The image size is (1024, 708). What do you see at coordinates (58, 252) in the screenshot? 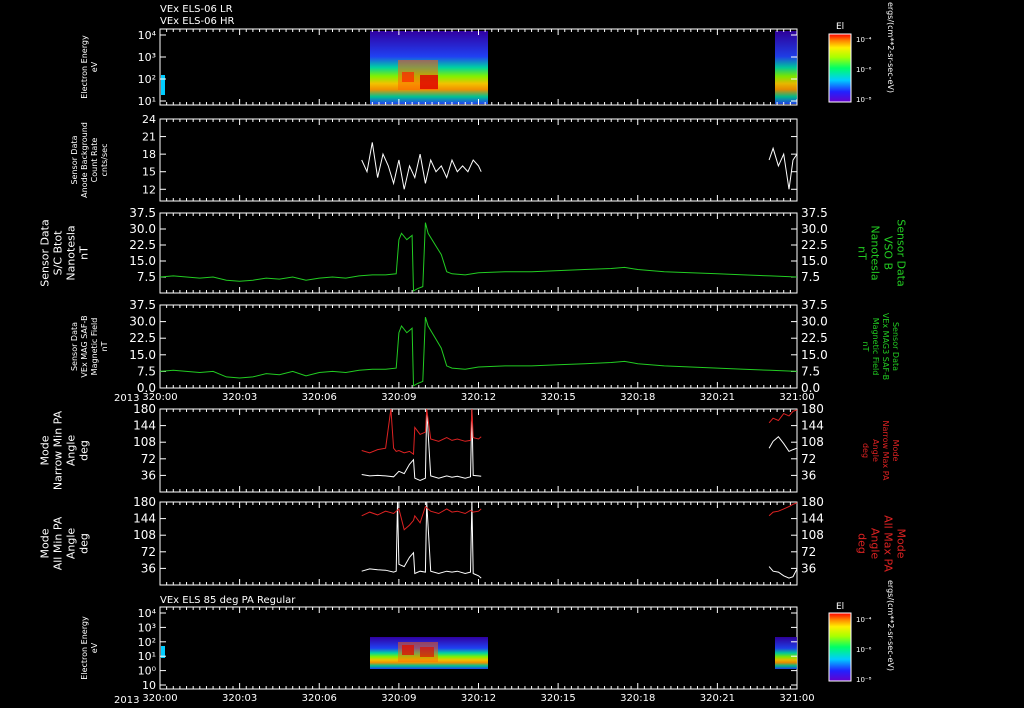
I see `panel3-ylabel-line: S/C Btot` at bounding box center [58, 252].